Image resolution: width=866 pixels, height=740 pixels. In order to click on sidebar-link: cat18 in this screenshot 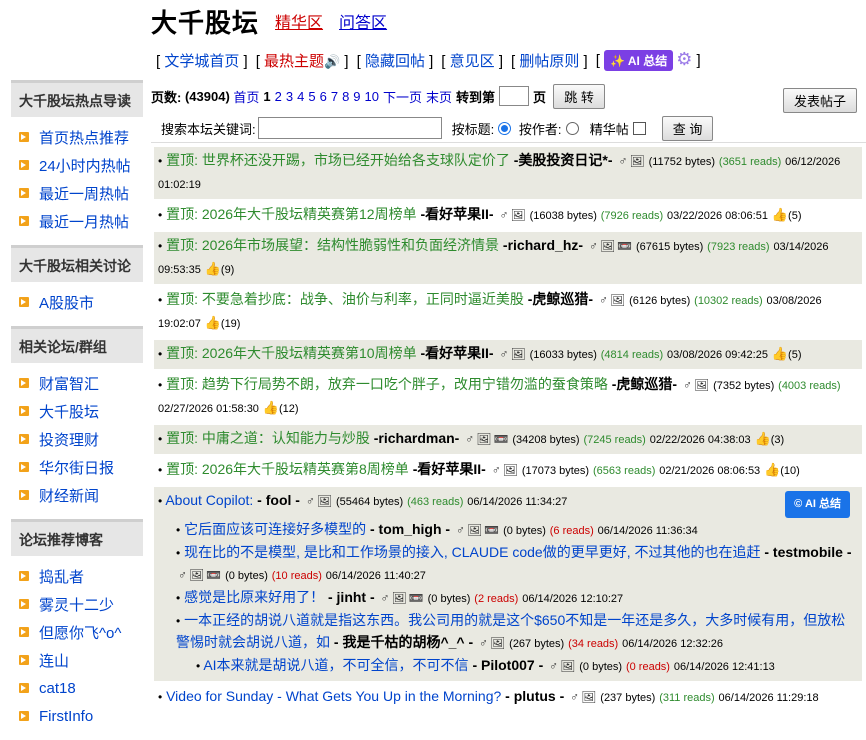, I will do `click(57, 688)`.